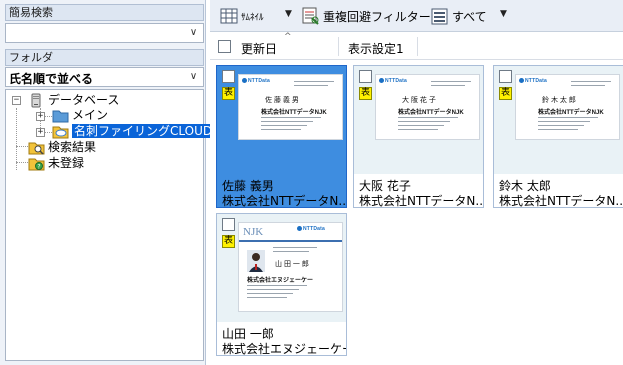  What do you see at coordinates (259, 48) in the screenshot?
I see `column-updated: 更新日` at bounding box center [259, 48].